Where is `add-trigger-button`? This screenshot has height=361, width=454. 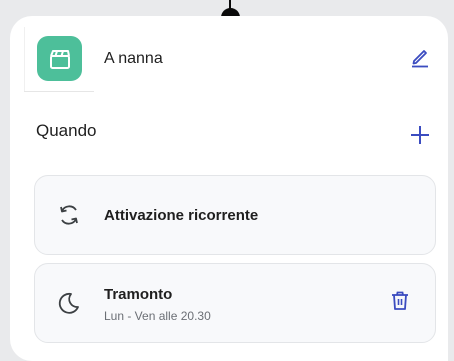 add-trigger-button is located at coordinates (420, 137).